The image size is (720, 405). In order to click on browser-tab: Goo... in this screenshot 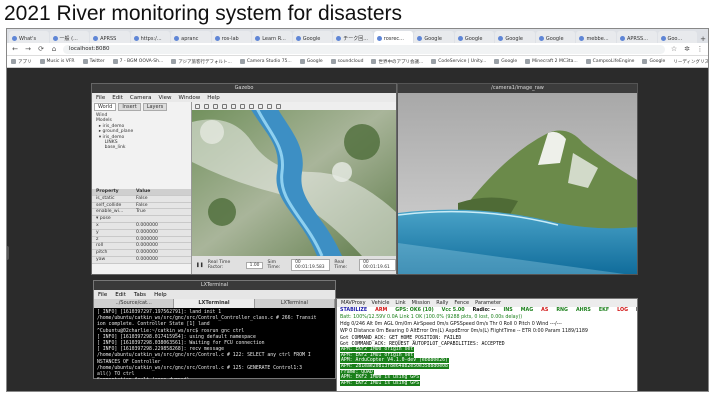, I will do `click(677, 37)`.